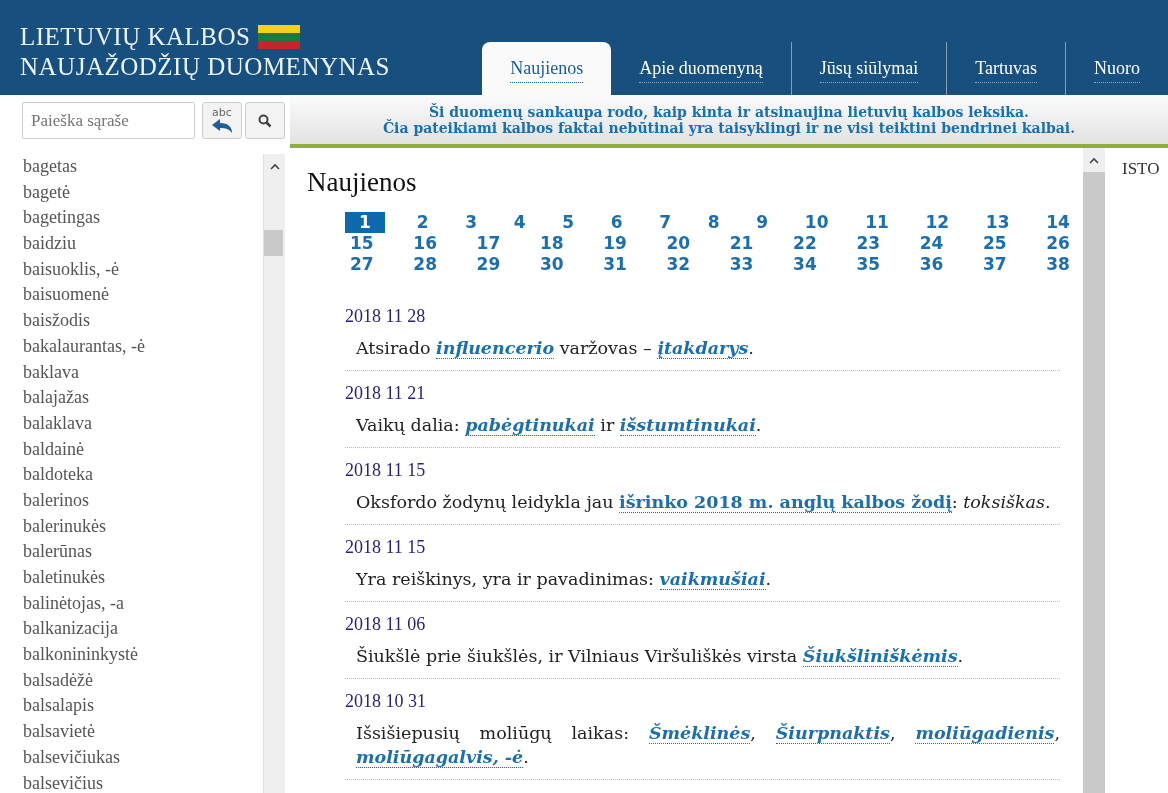 The height and width of the screenshot is (793, 1168). Describe the element at coordinates (365, 222) in the screenshot. I see `page-link: 1` at that location.